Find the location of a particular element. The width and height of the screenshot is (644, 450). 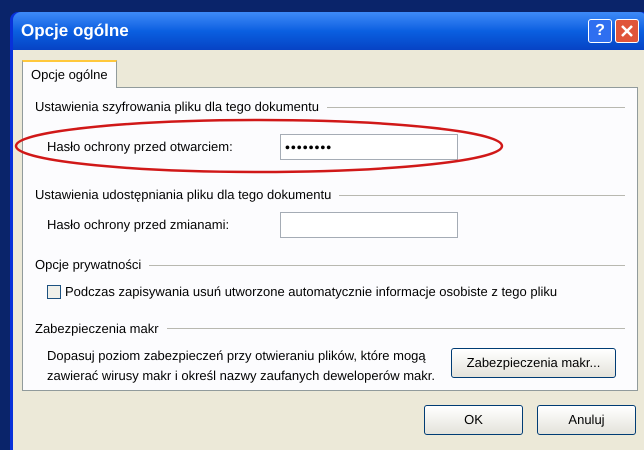

section-heading: Zabezpieczenia makr is located at coordinates (97, 329).